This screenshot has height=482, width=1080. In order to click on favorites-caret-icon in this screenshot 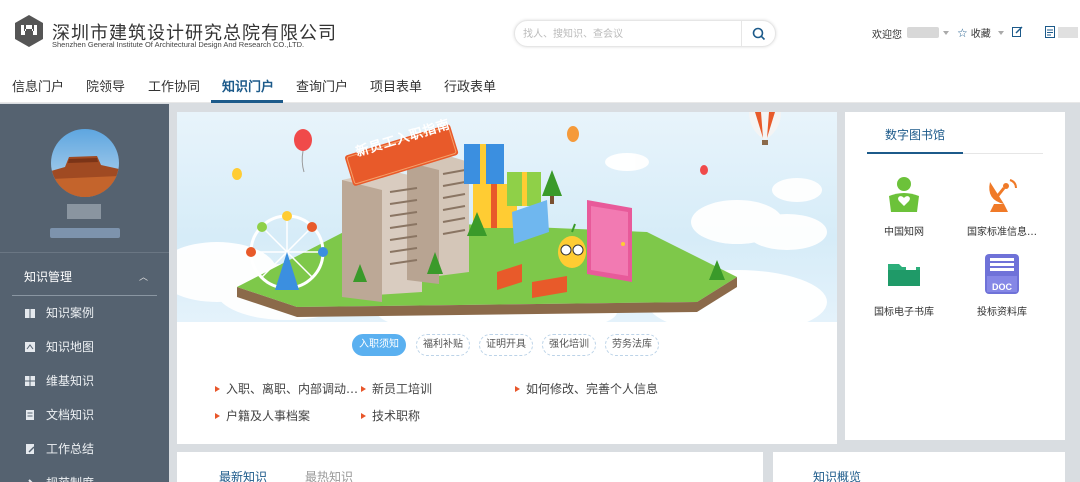, I will do `click(1001, 33)`.